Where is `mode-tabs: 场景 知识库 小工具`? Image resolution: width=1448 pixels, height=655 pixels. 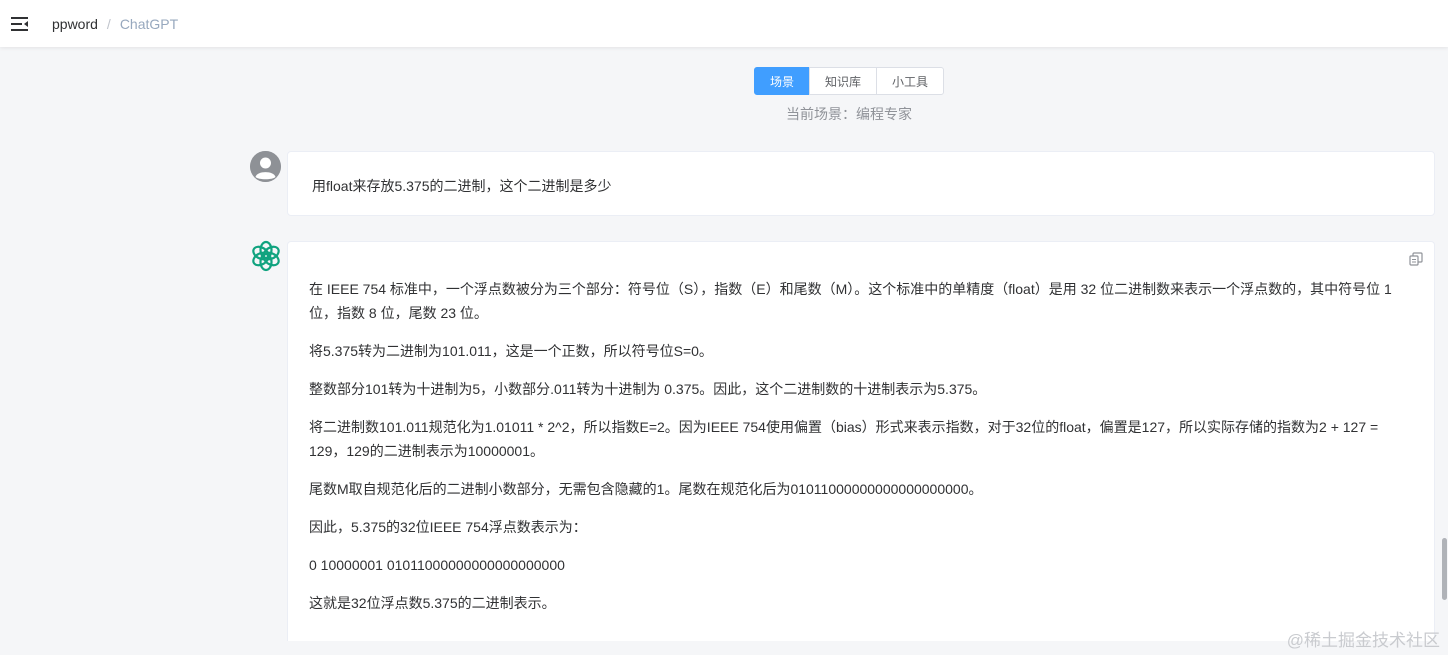
mode-tabs: 场景 知识库 小工具 is located at coordinates (849, 81).